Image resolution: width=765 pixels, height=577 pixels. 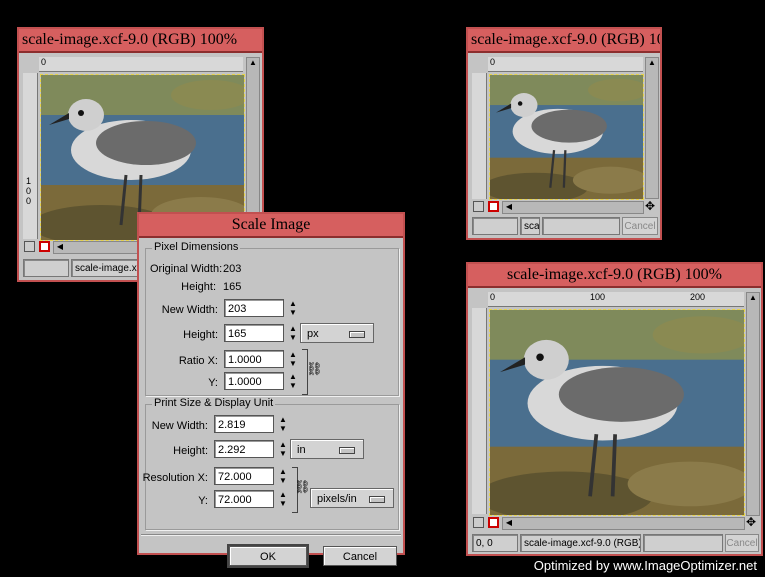 What do you see at coordinates (254, 381) in the screenshot?
I see `ratio-y-input: 1.0000` at bounding box center [254, 381].